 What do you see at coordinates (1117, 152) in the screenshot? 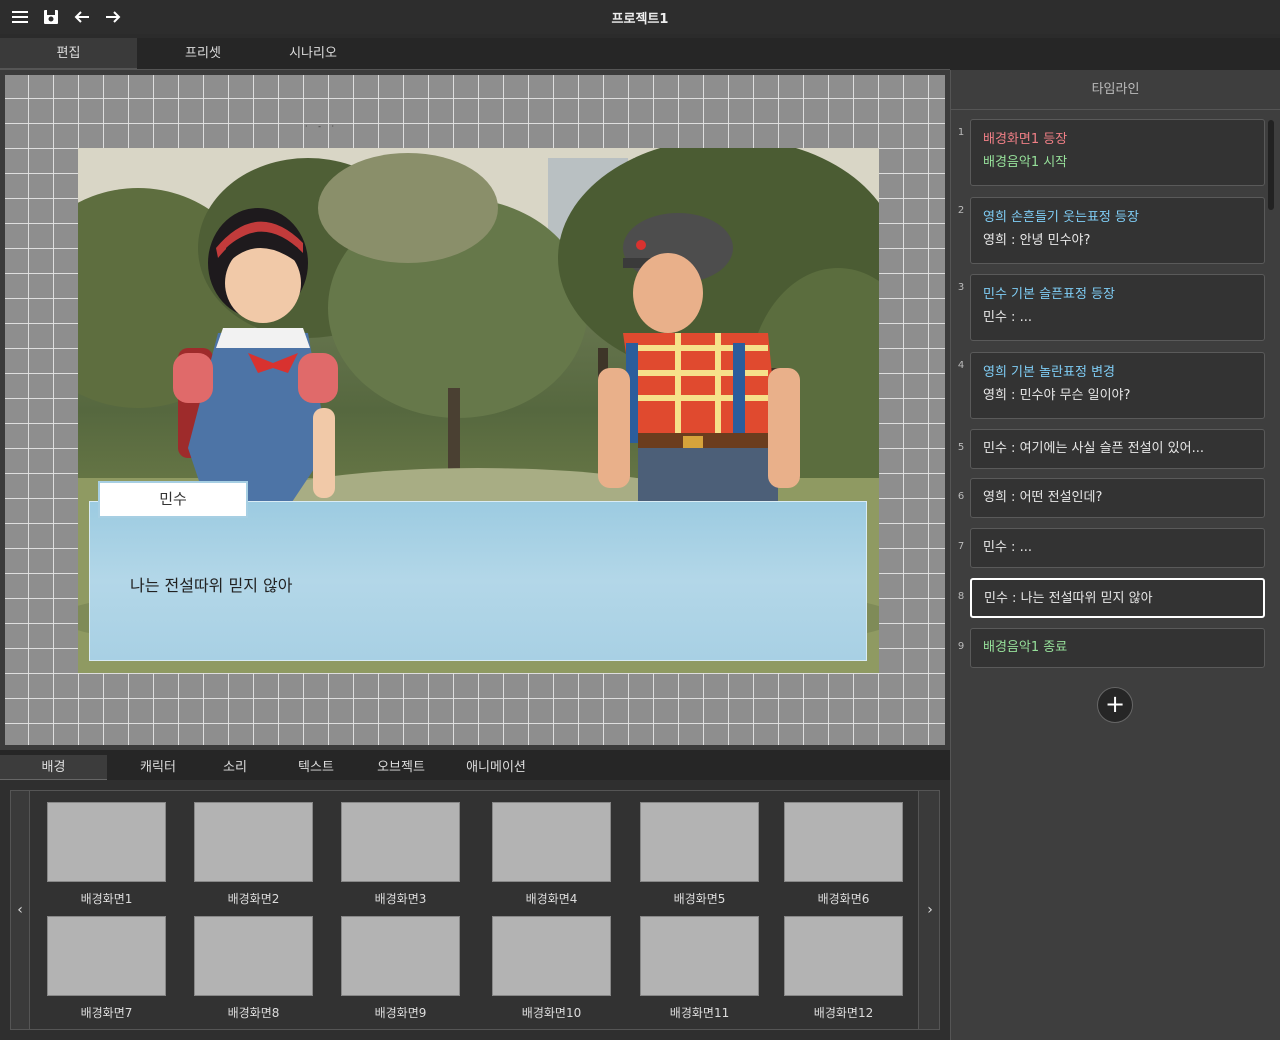
I see `timeline-entry: 배경화면1 등장배경음악1 시작` at bounding box center [1117, 152].